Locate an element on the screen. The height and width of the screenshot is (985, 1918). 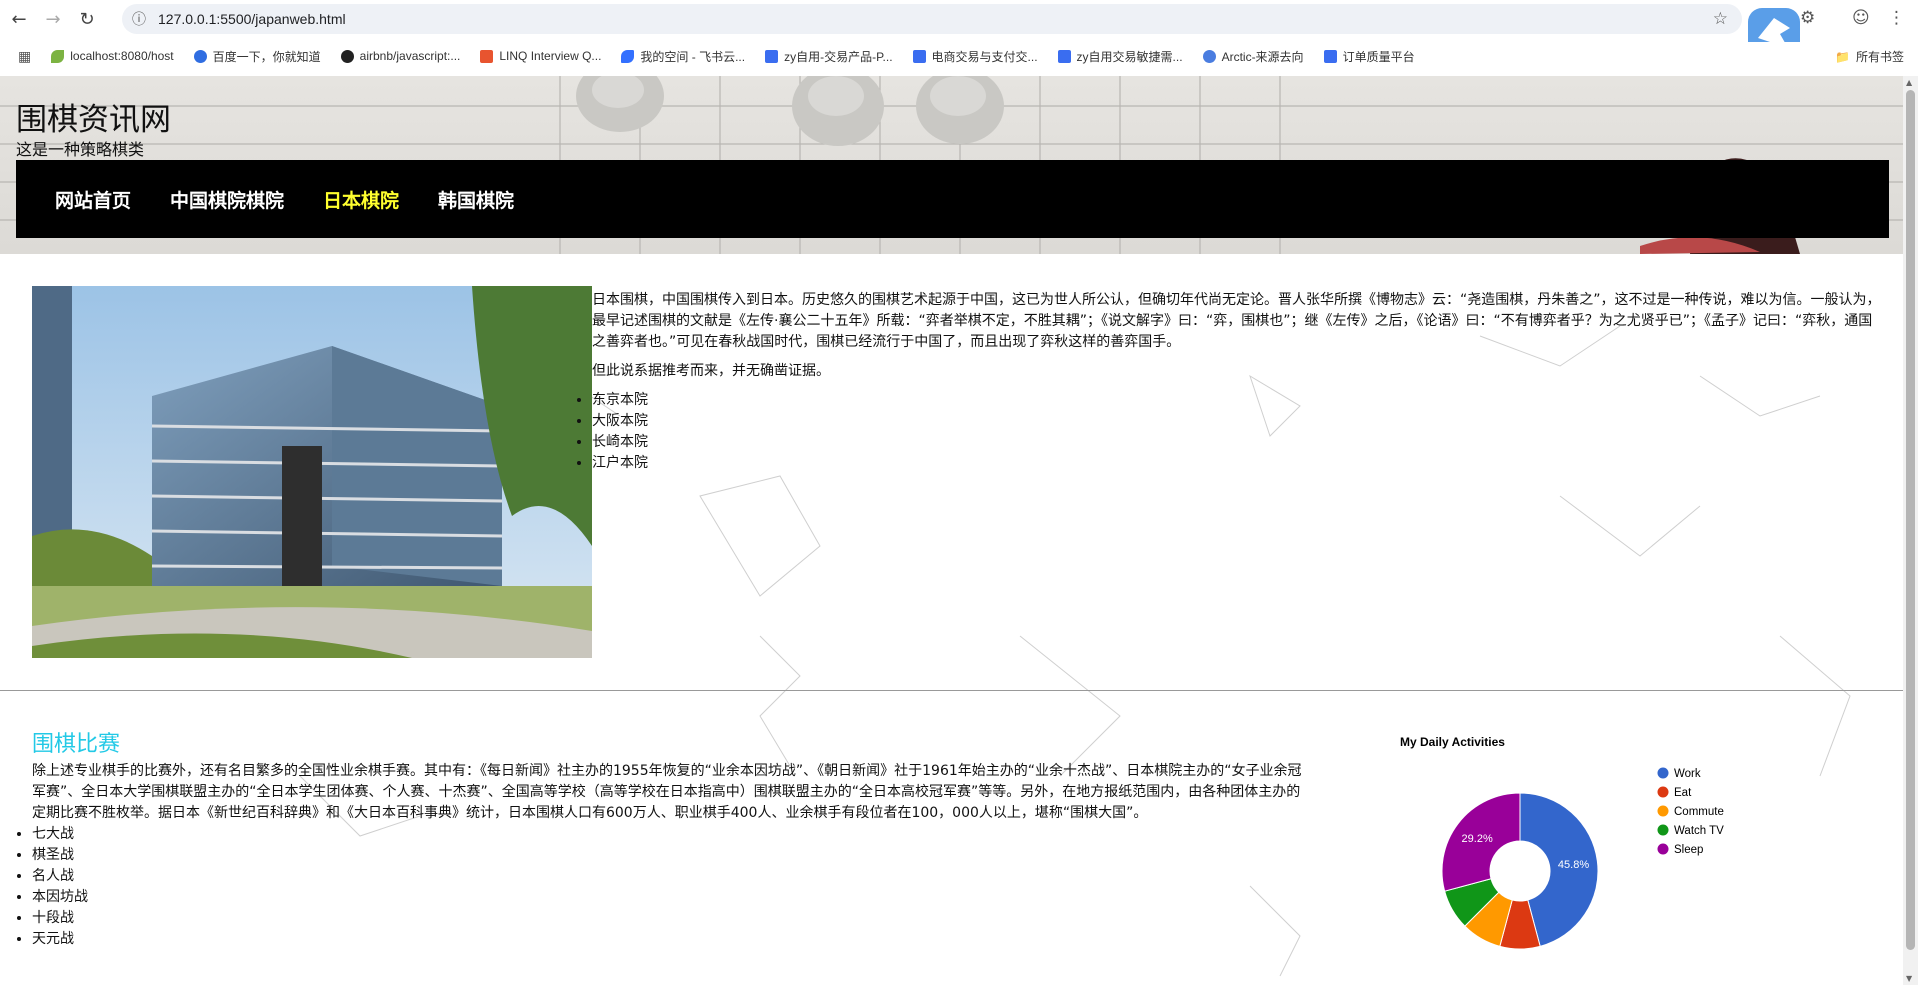
legend-label: Sleep is located at coordinates (1688, 850).